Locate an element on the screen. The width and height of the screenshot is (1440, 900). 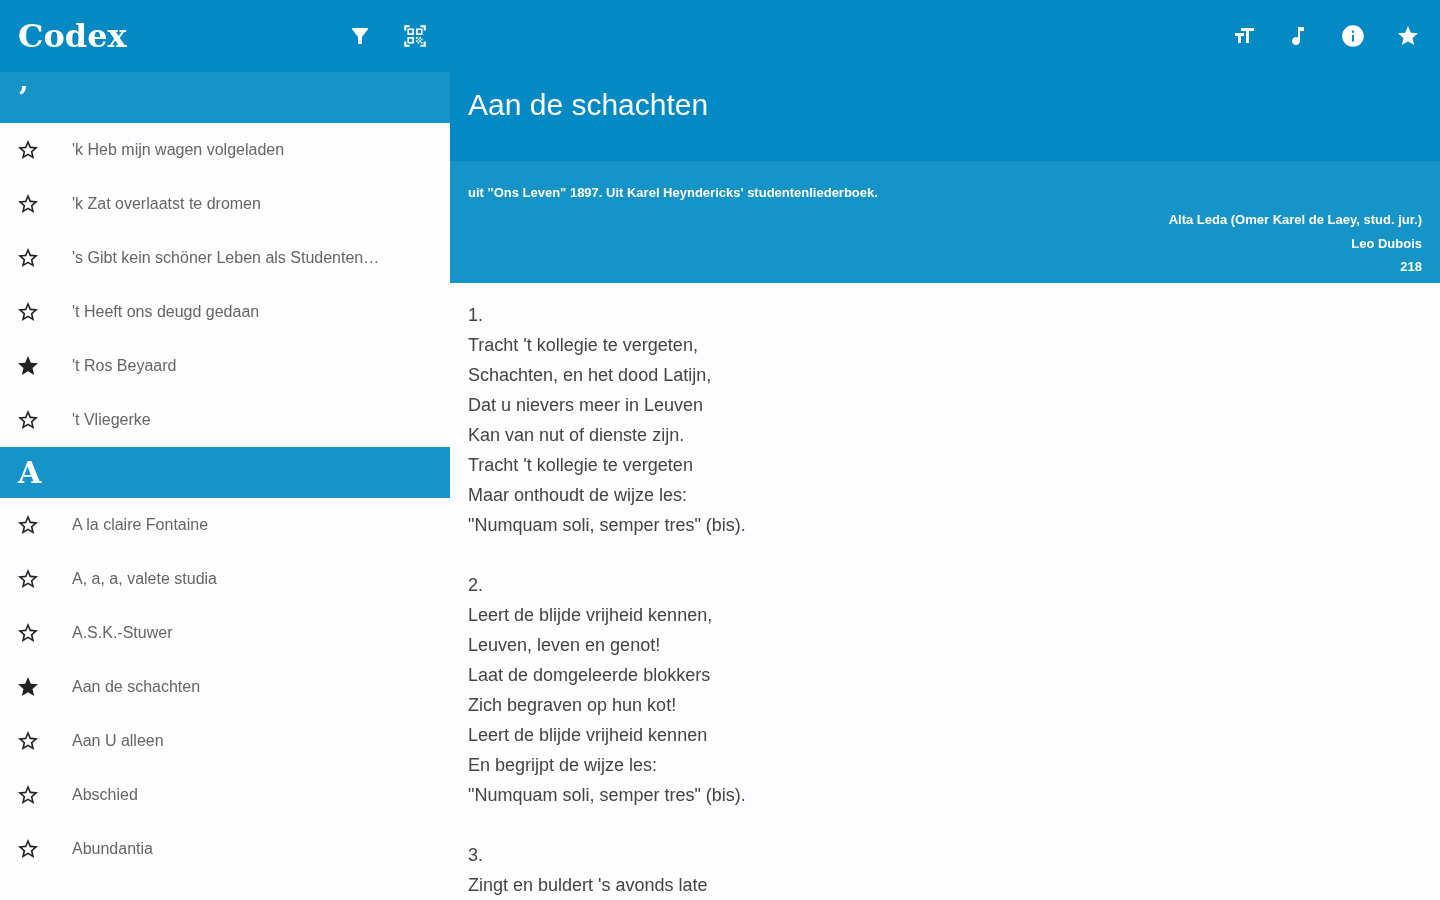
app-logo: Codex is located at coordinates (72, 36).